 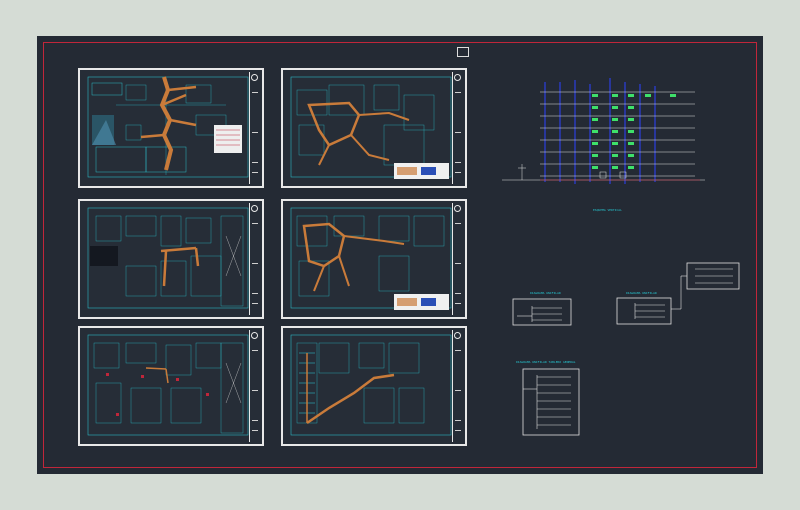 What do you see at coordinates (463, 52) in the screenshot?
I see `north-symbol-icon` at bounding box center [463, 52].